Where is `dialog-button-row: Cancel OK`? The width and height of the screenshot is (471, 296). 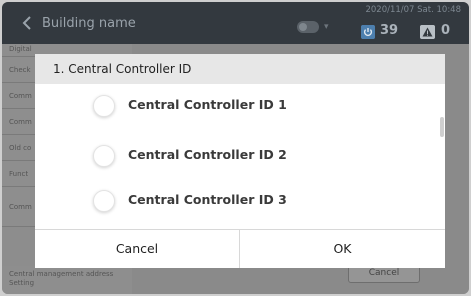 dialog-button-row: Cancel OK is located at coordinates (240, 248).